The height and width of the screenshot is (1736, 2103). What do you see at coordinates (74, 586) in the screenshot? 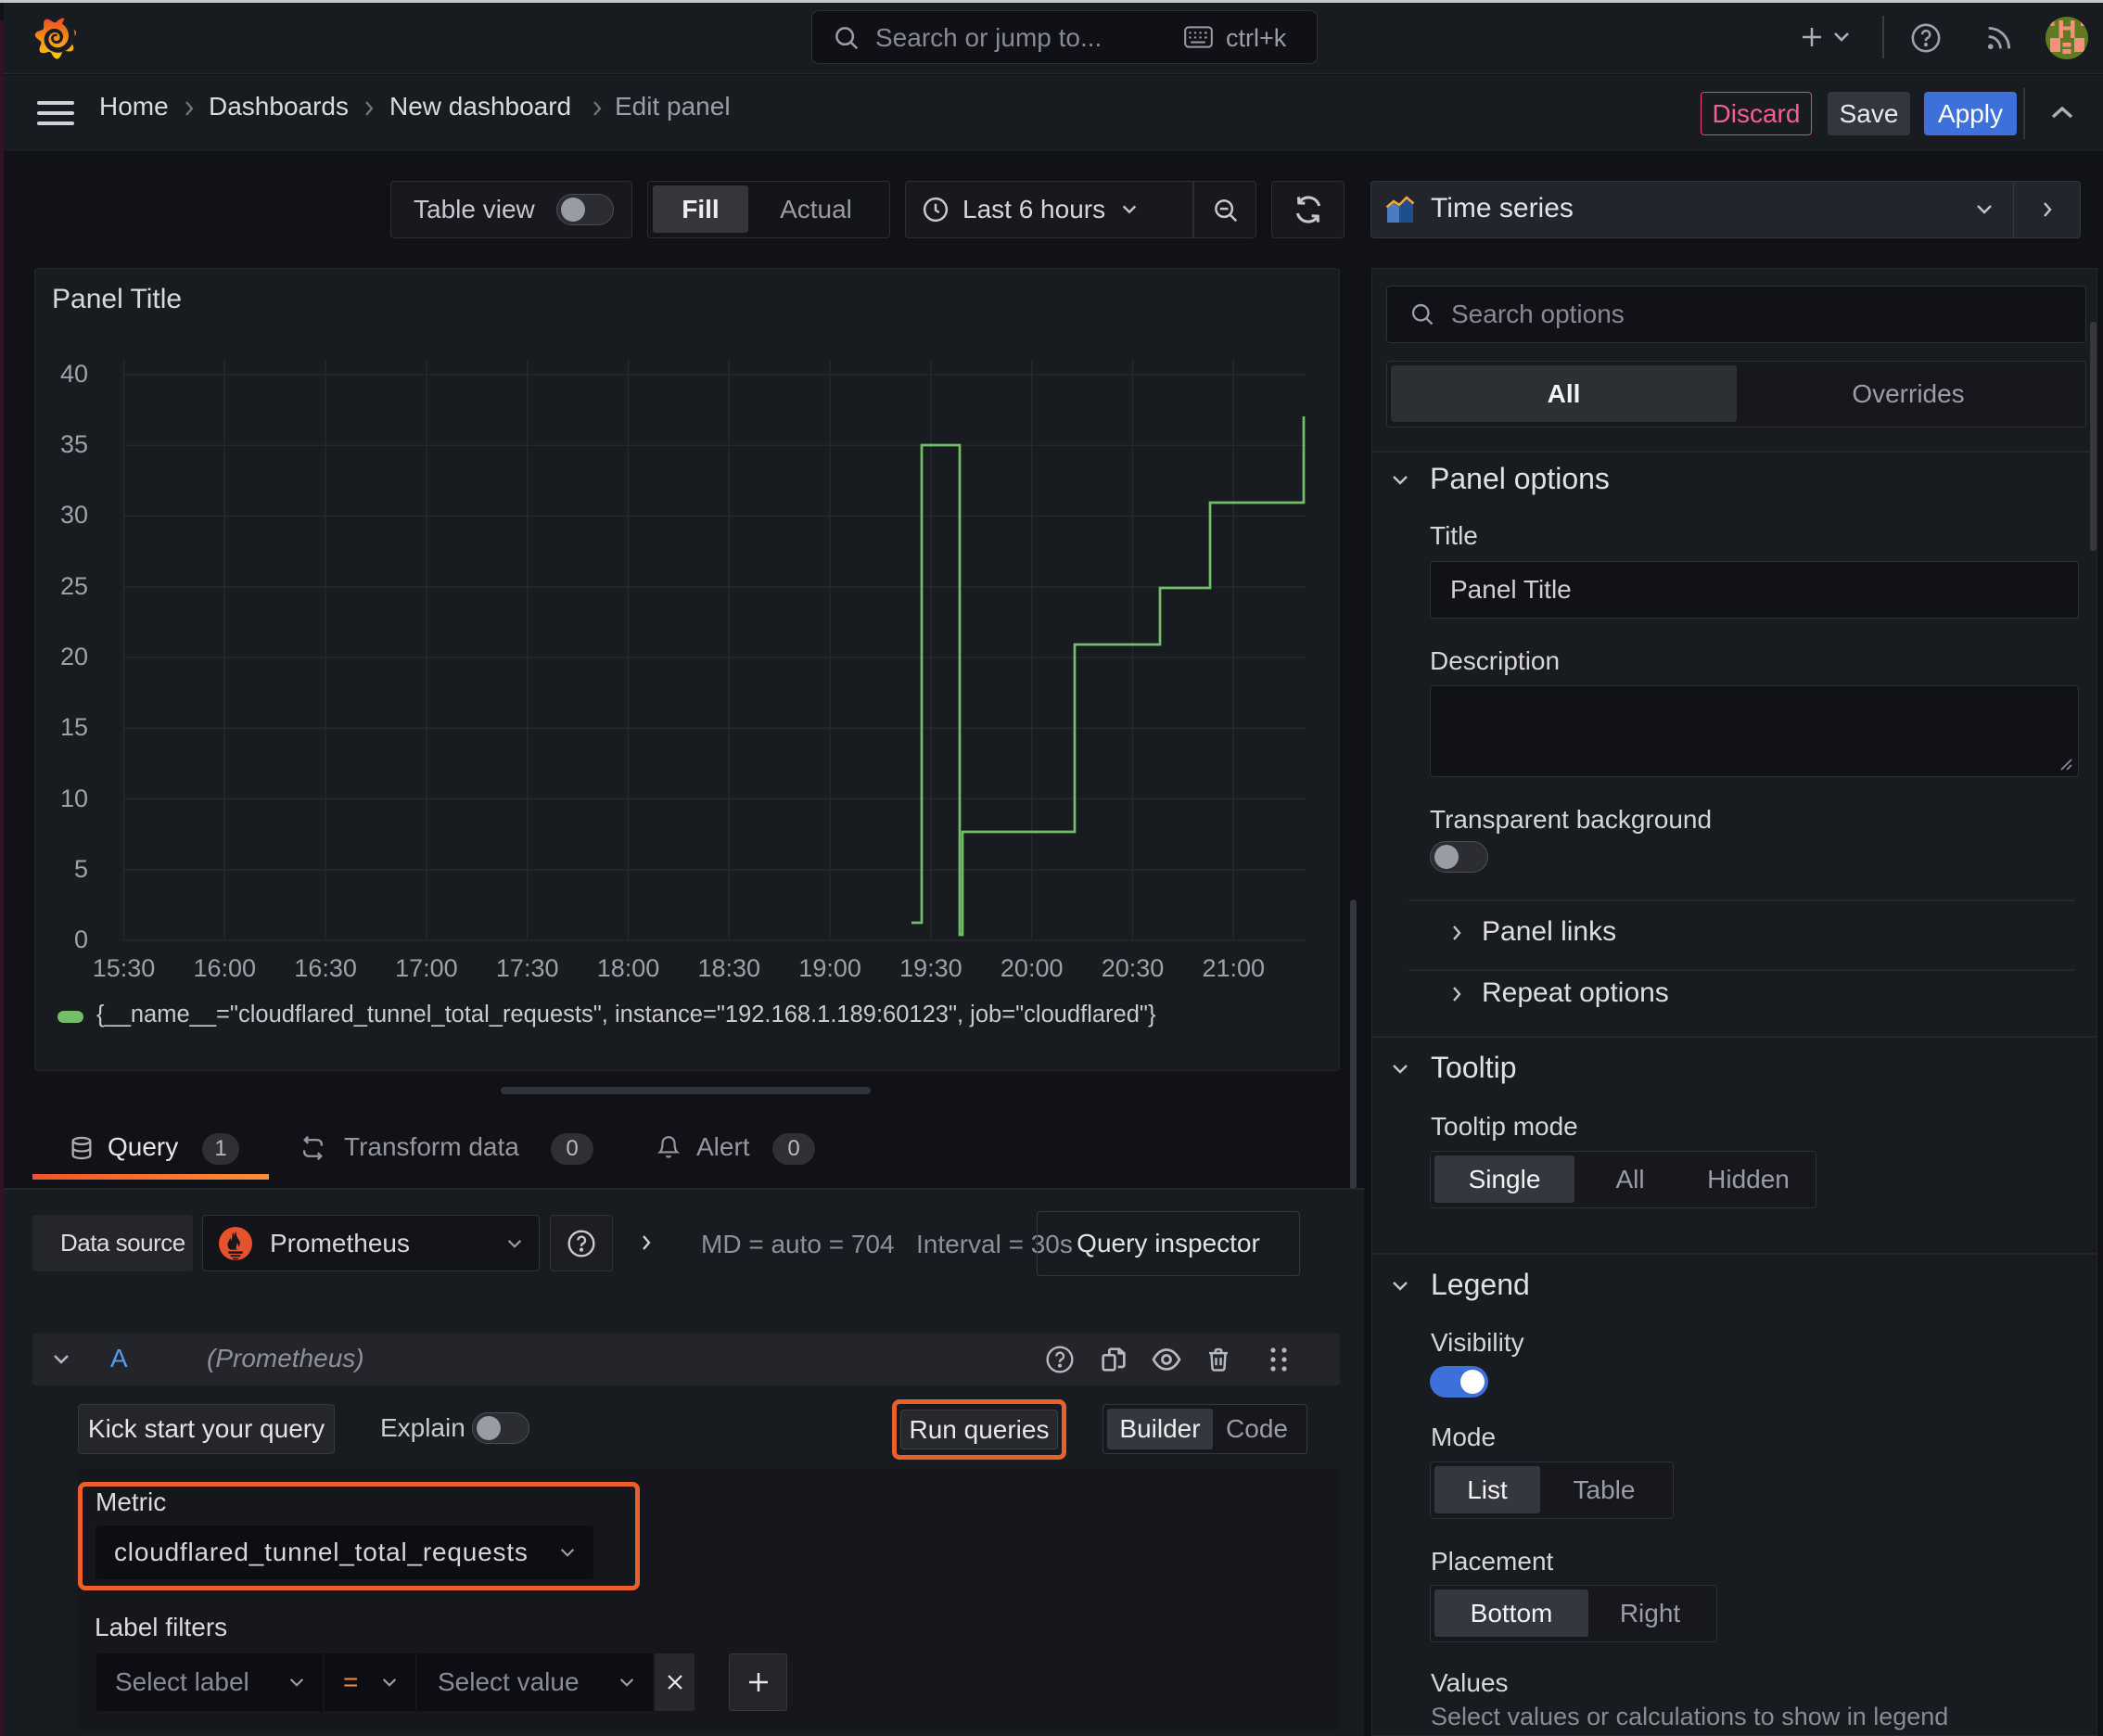
I see `svg-text: 25` at bounding box center [74, 586].